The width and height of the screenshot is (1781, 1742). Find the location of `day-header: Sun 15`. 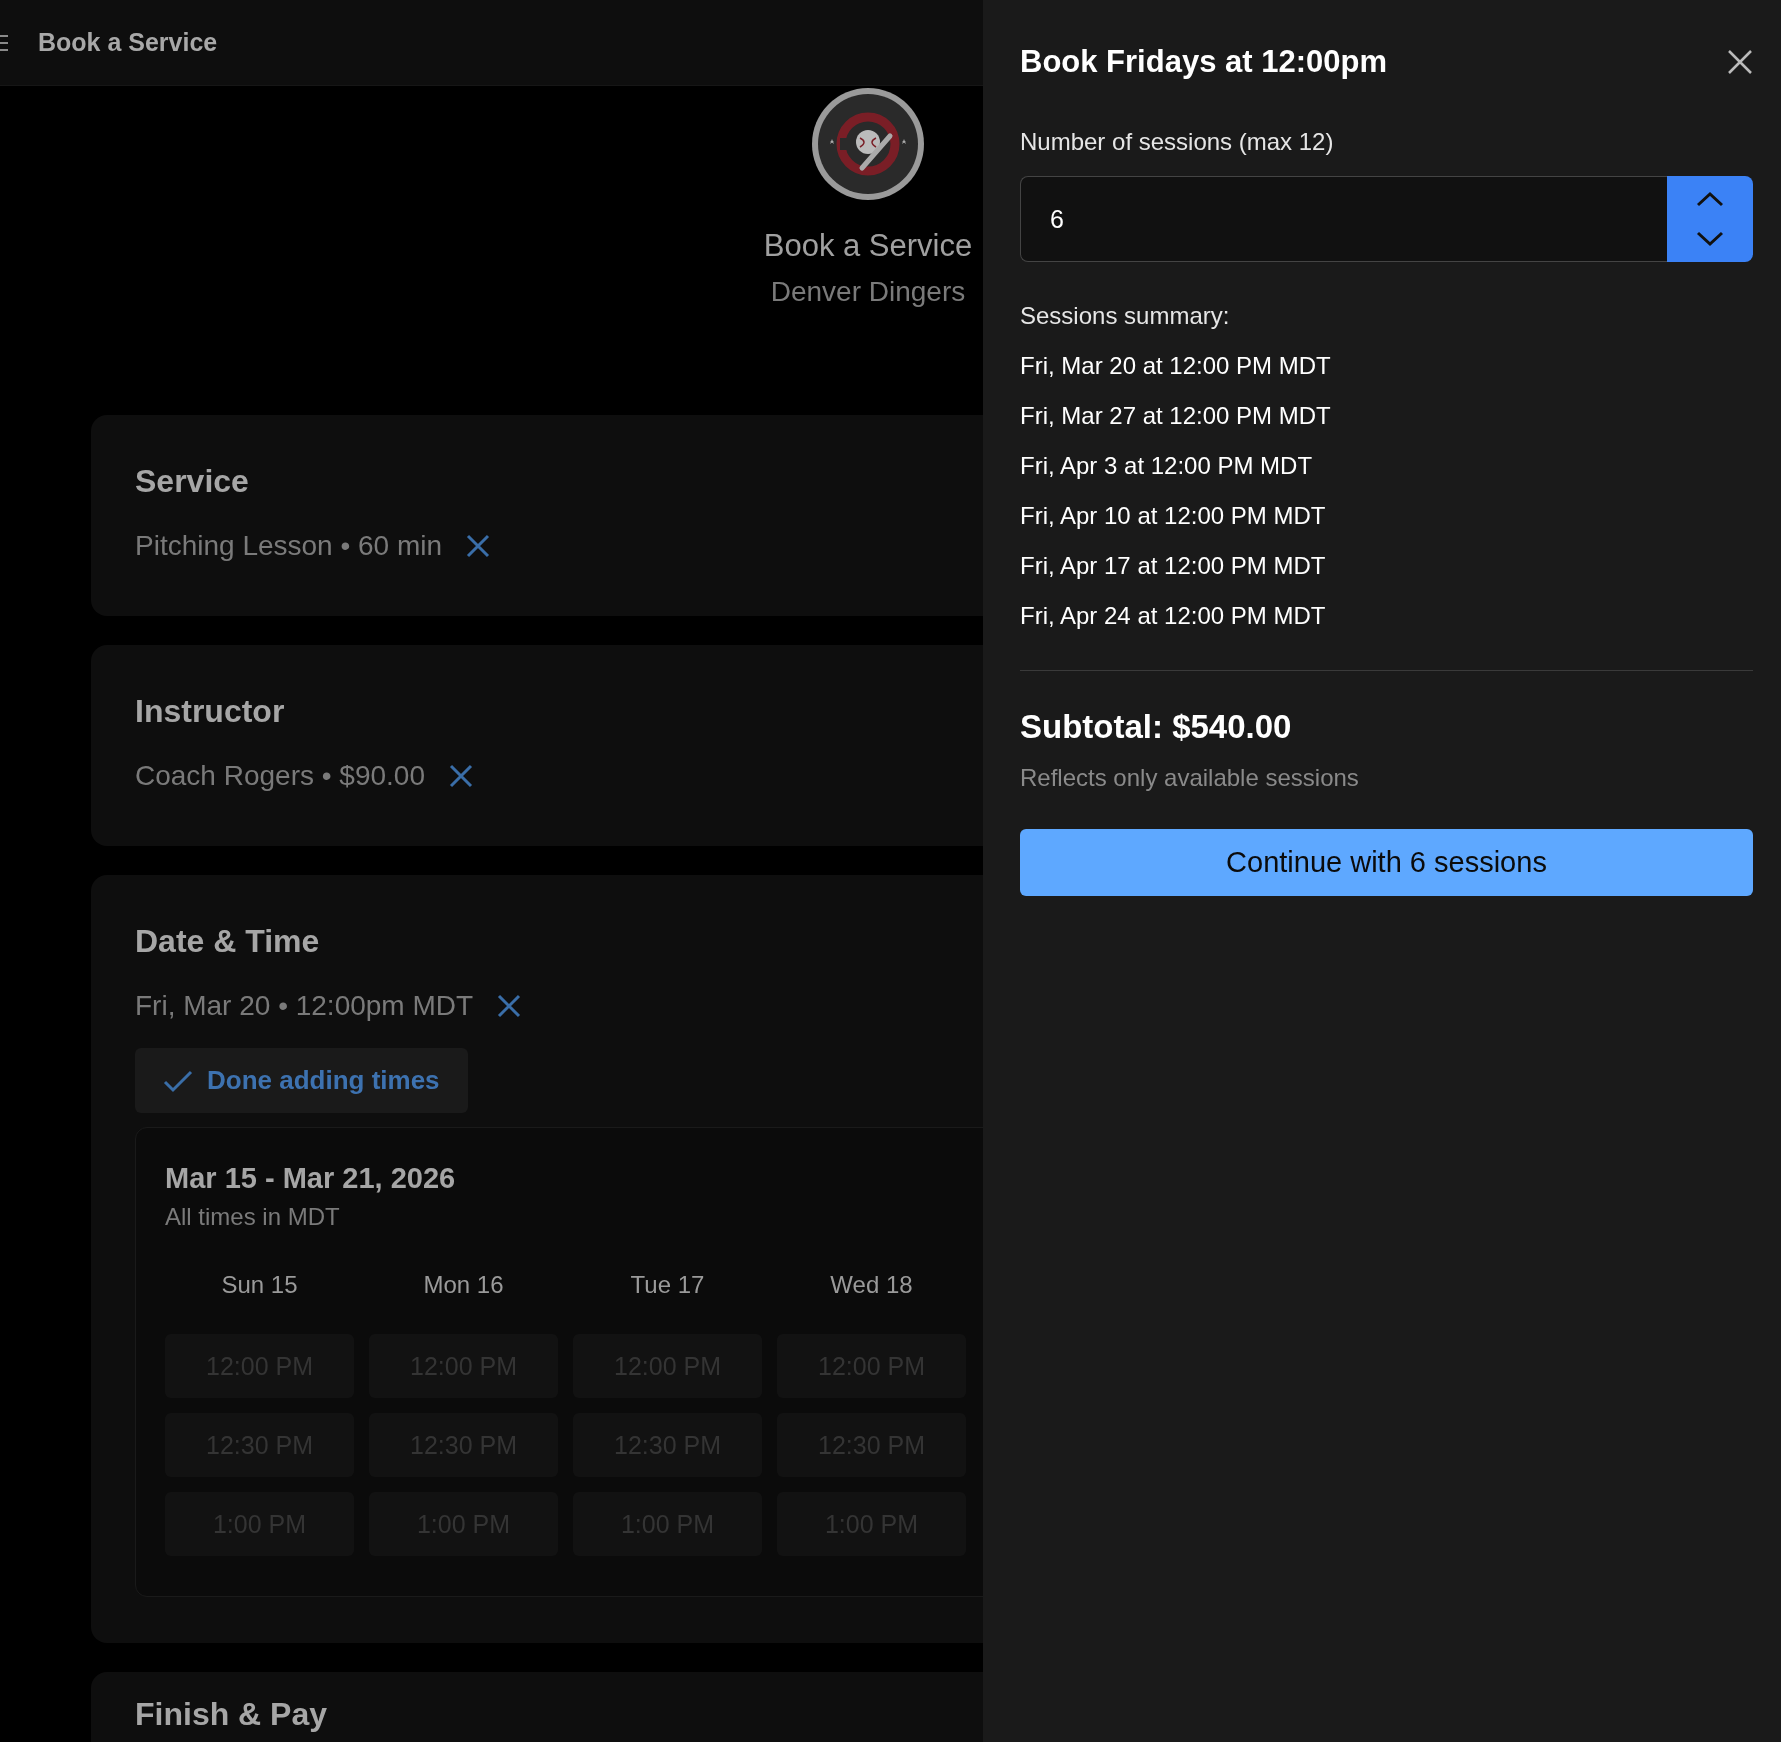

day-header: Sun 15 is located at coordinates (259, 1285).